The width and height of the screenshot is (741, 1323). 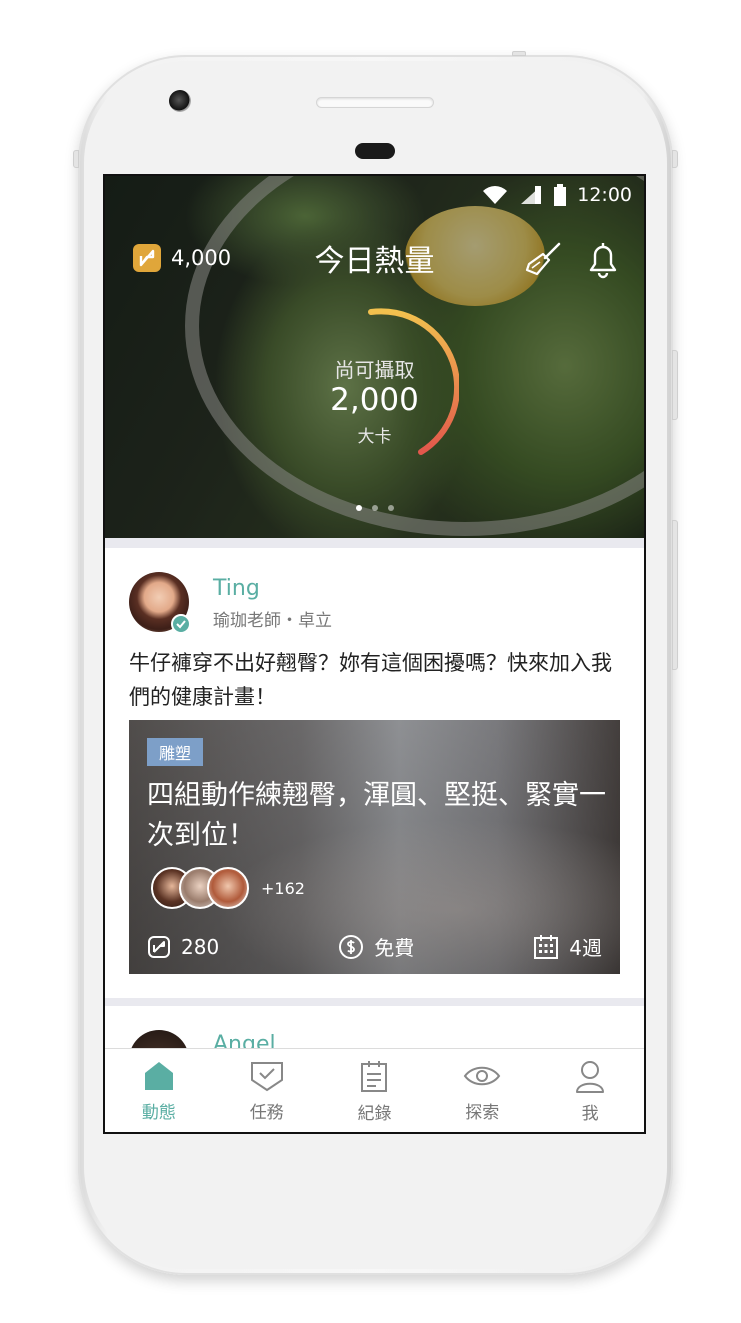 What do you see at coordinates (236, 588) in the screenshot?
I see `author-name: Ting` at bounding box center [236, 588].